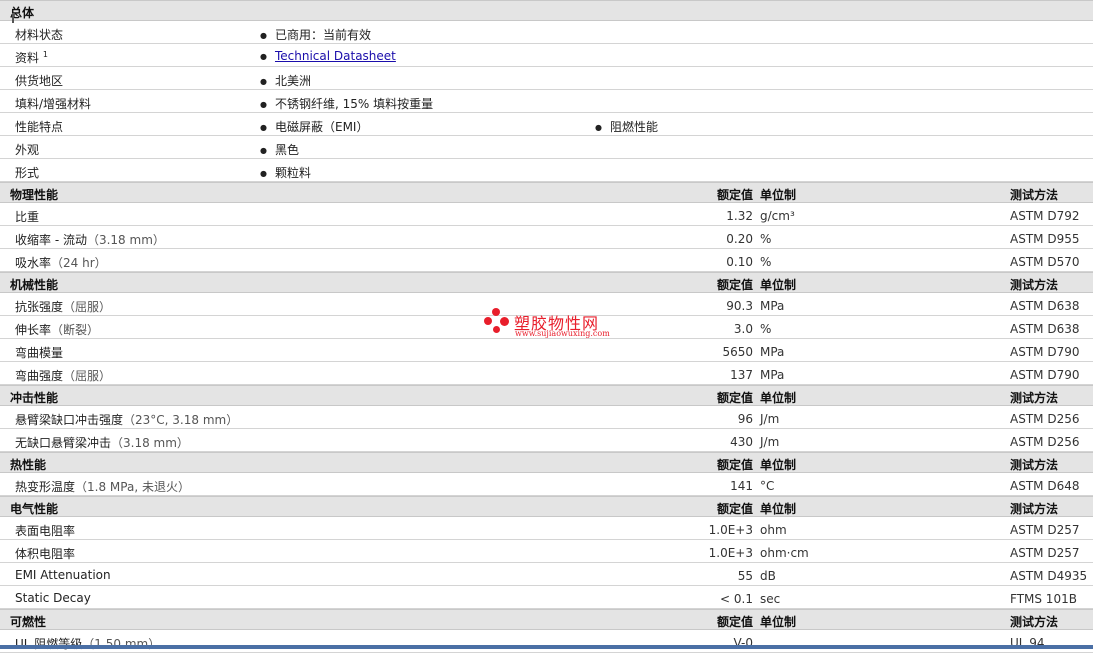 This screenshot has height=653, width=1093. Describe the element at coordinates (39, 127) in the screenshot. I see `row-label: 性能特点` at that location.